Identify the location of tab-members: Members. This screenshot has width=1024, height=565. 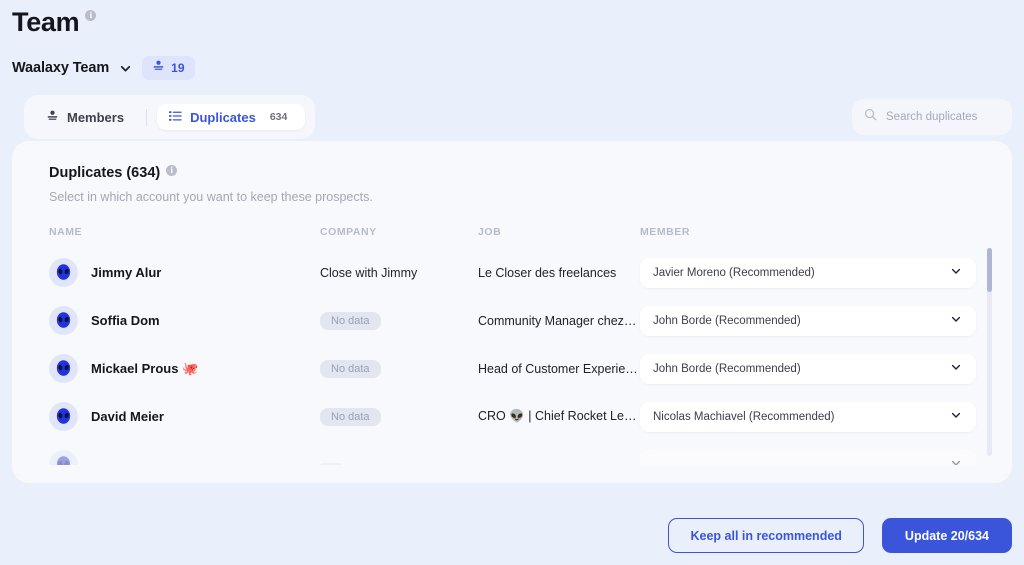
(85, 117).